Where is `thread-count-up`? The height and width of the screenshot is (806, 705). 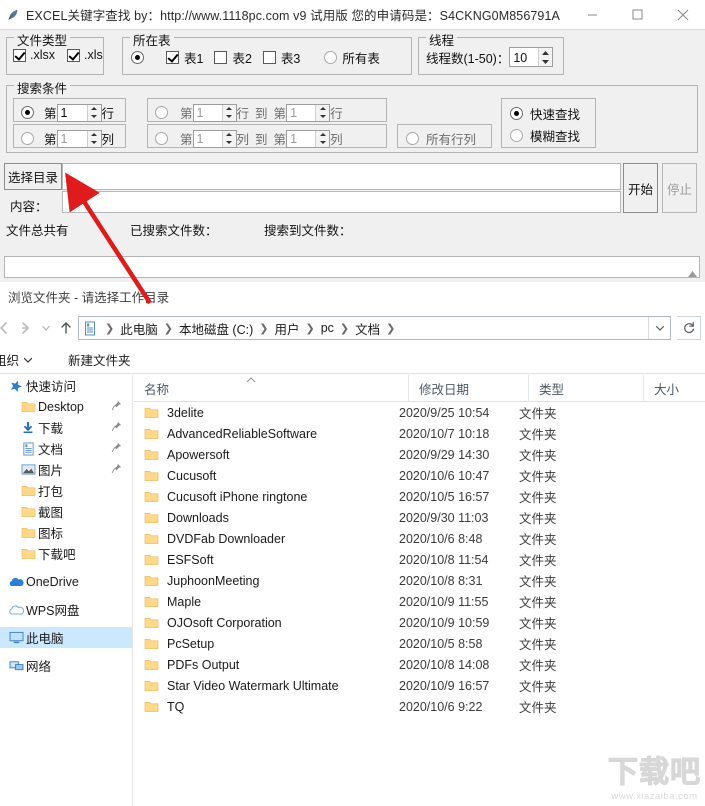
thread-count-up is located at coordinates (545, 52).